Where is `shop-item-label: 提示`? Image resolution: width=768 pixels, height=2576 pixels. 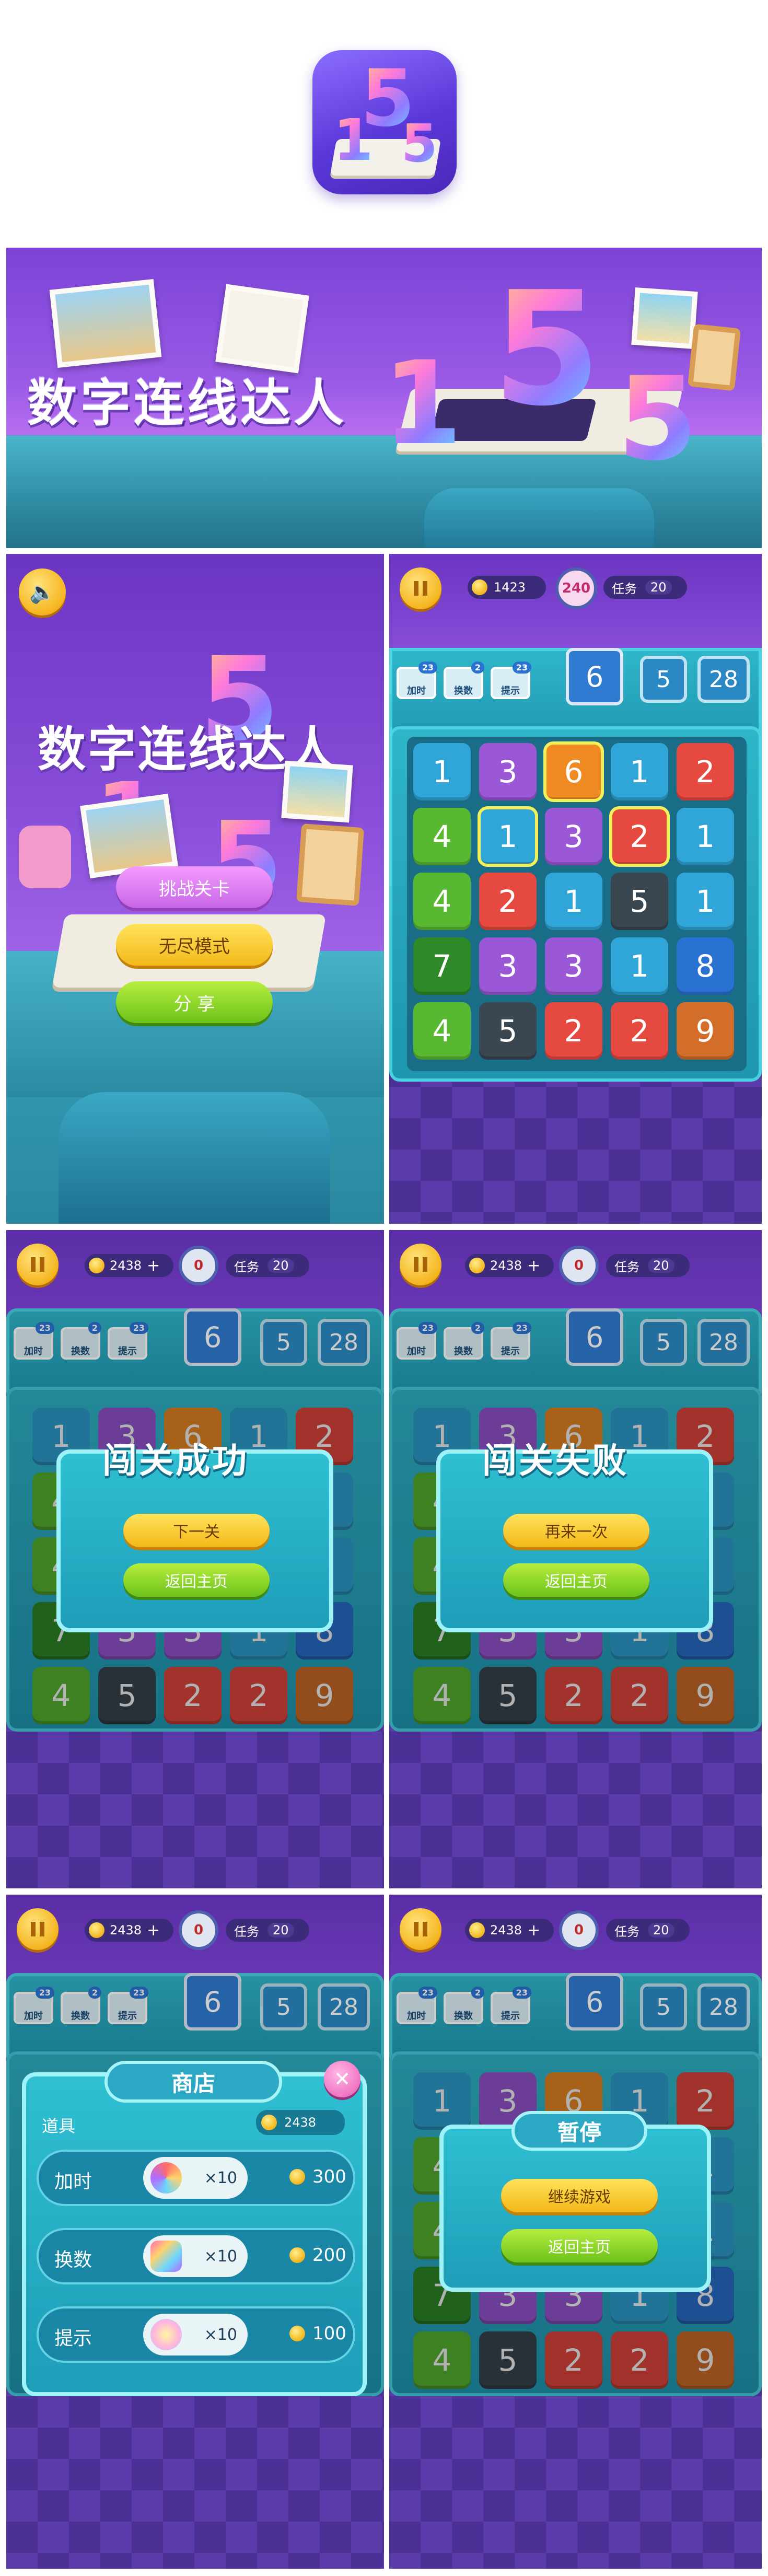
shop-item-label: 提示 is located at coordinates (73, 2338).